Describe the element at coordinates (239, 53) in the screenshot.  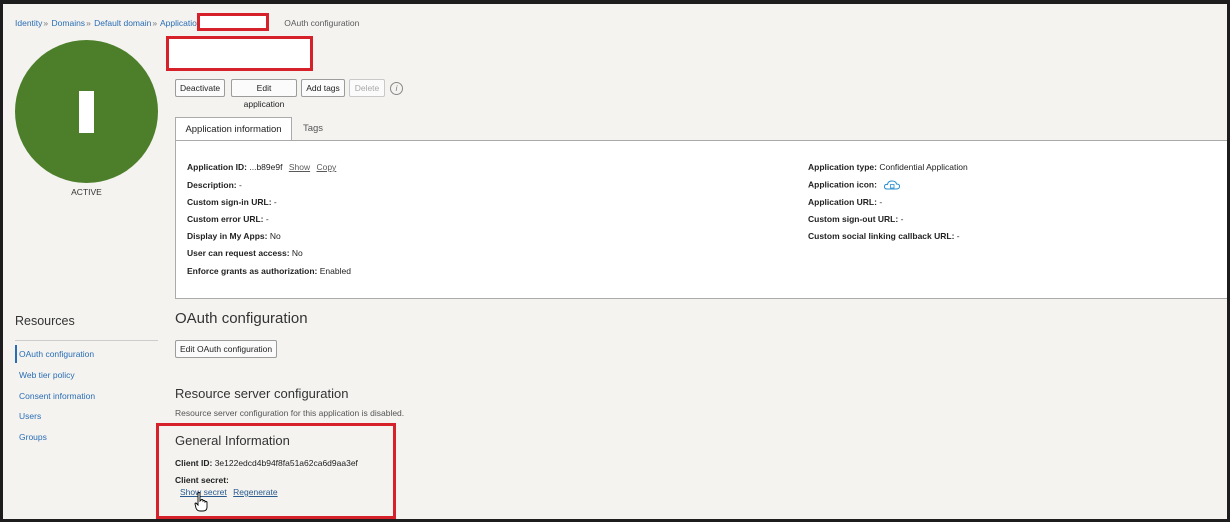
I see `redacted-app-title` at that location.